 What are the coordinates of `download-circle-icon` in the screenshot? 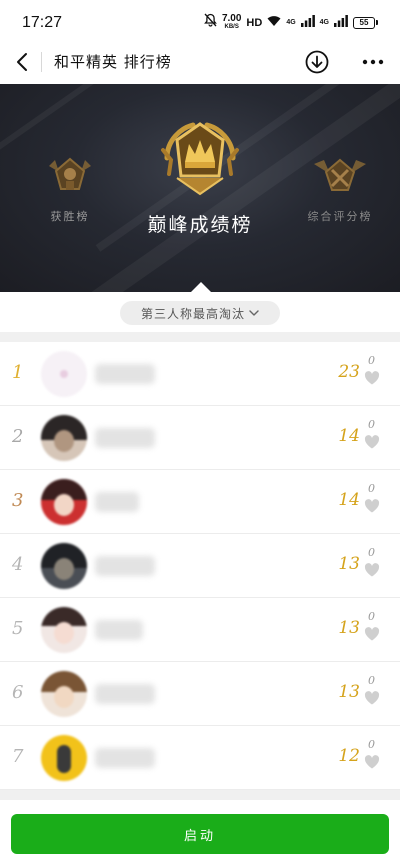 It's located at (317, 62).